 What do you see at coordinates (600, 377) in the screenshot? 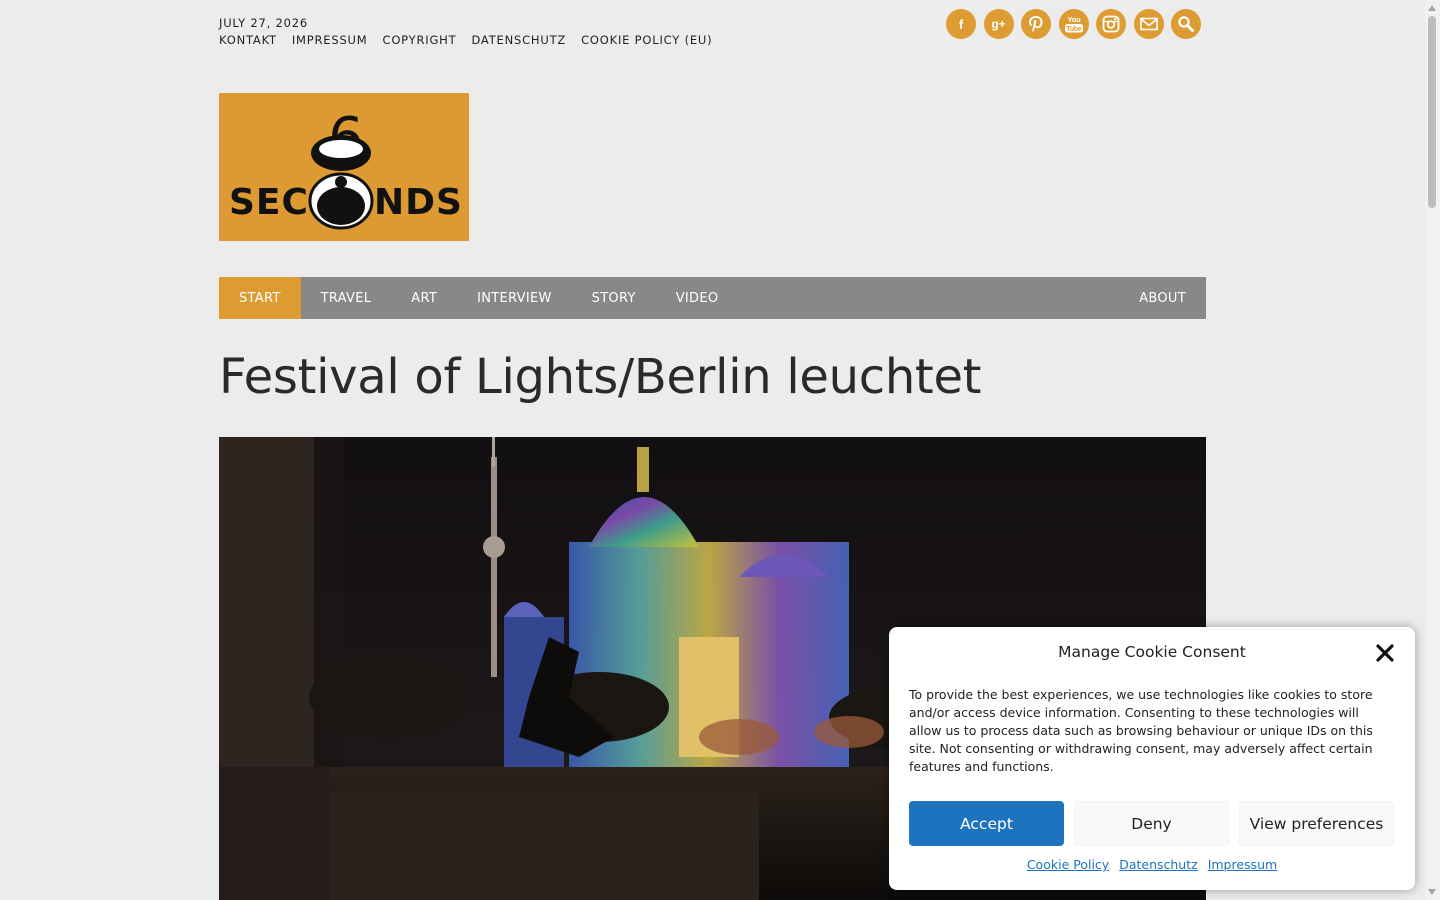
I see `page-title: Festival of Lights/Berlin leuchtet` at bounding box center [600, 377].